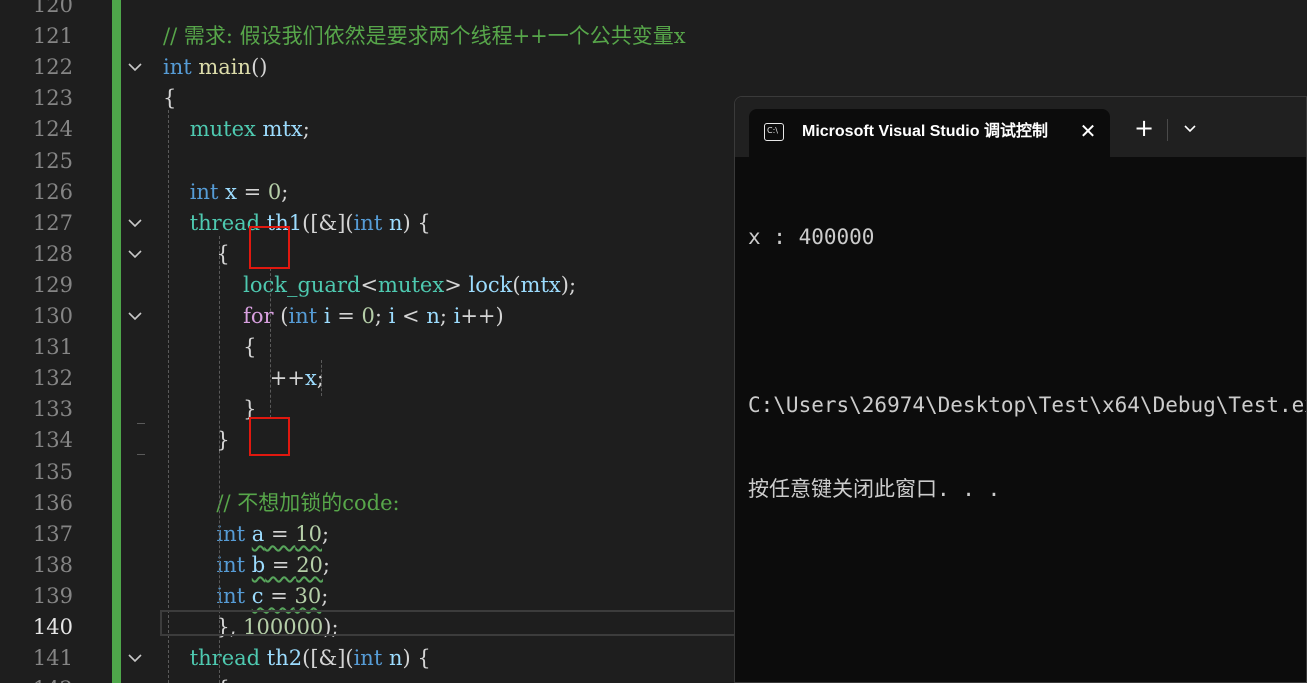  Describe the element at coordinates (52, 502) in the screenshot. I see `line-number: 136` at that location.